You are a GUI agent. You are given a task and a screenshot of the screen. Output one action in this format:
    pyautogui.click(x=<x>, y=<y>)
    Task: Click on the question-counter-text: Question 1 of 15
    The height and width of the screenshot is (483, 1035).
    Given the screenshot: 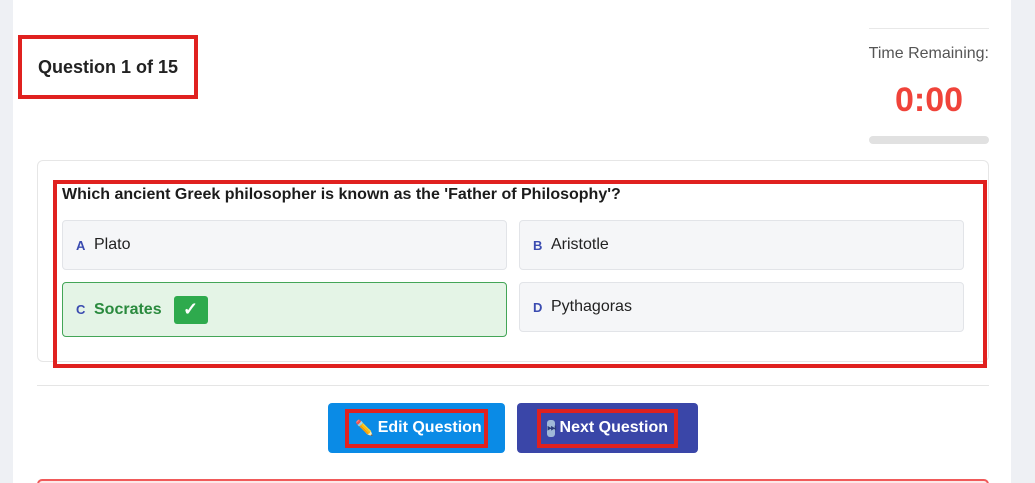 What is the action you would take?
    pyautogui.click(x=108, y=66)
    